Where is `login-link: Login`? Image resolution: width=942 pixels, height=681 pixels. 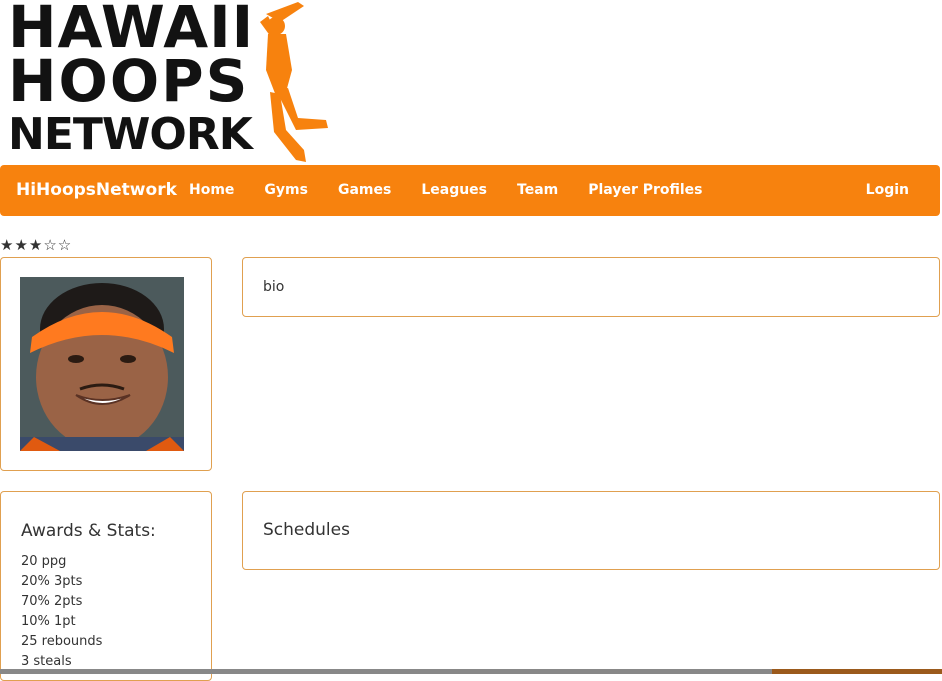 login-link: Login is located at coordinates (887, 190).